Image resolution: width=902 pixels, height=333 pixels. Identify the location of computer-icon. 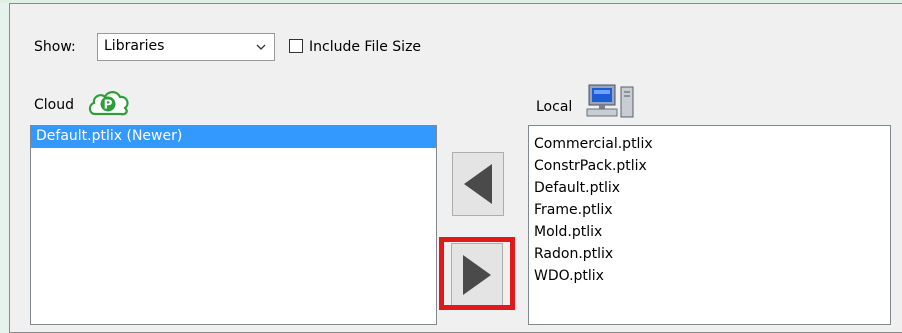
(610, 101).